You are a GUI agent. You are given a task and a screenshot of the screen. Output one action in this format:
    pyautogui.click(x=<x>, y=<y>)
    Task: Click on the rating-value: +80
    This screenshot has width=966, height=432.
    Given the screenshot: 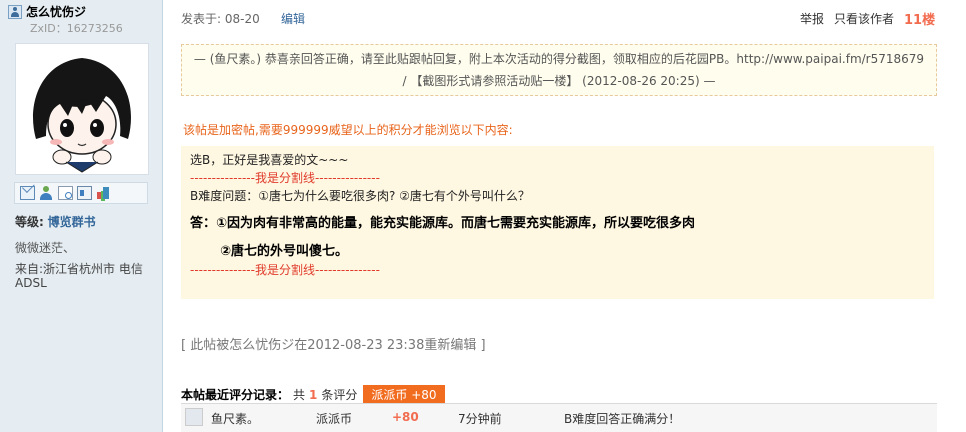 What is the action you would take?
    pyautogui.click(x=405, y=417)
    